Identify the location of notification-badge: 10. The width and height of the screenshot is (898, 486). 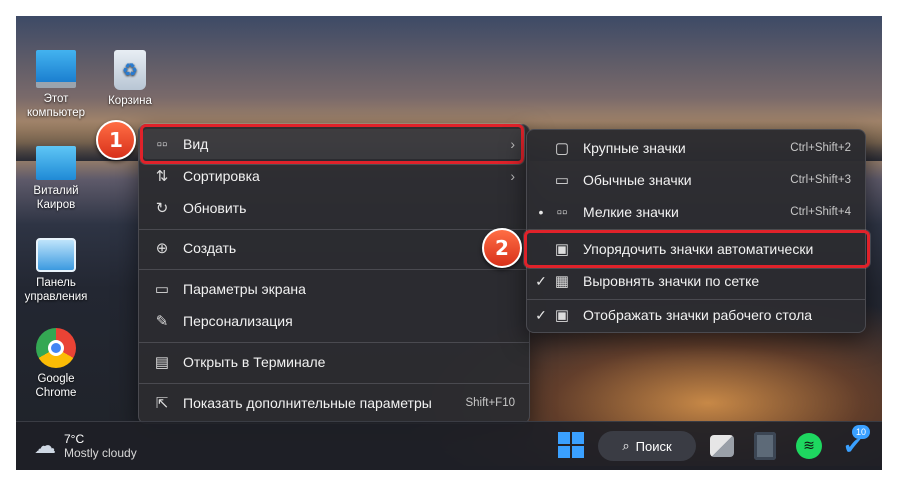
(861, 432).